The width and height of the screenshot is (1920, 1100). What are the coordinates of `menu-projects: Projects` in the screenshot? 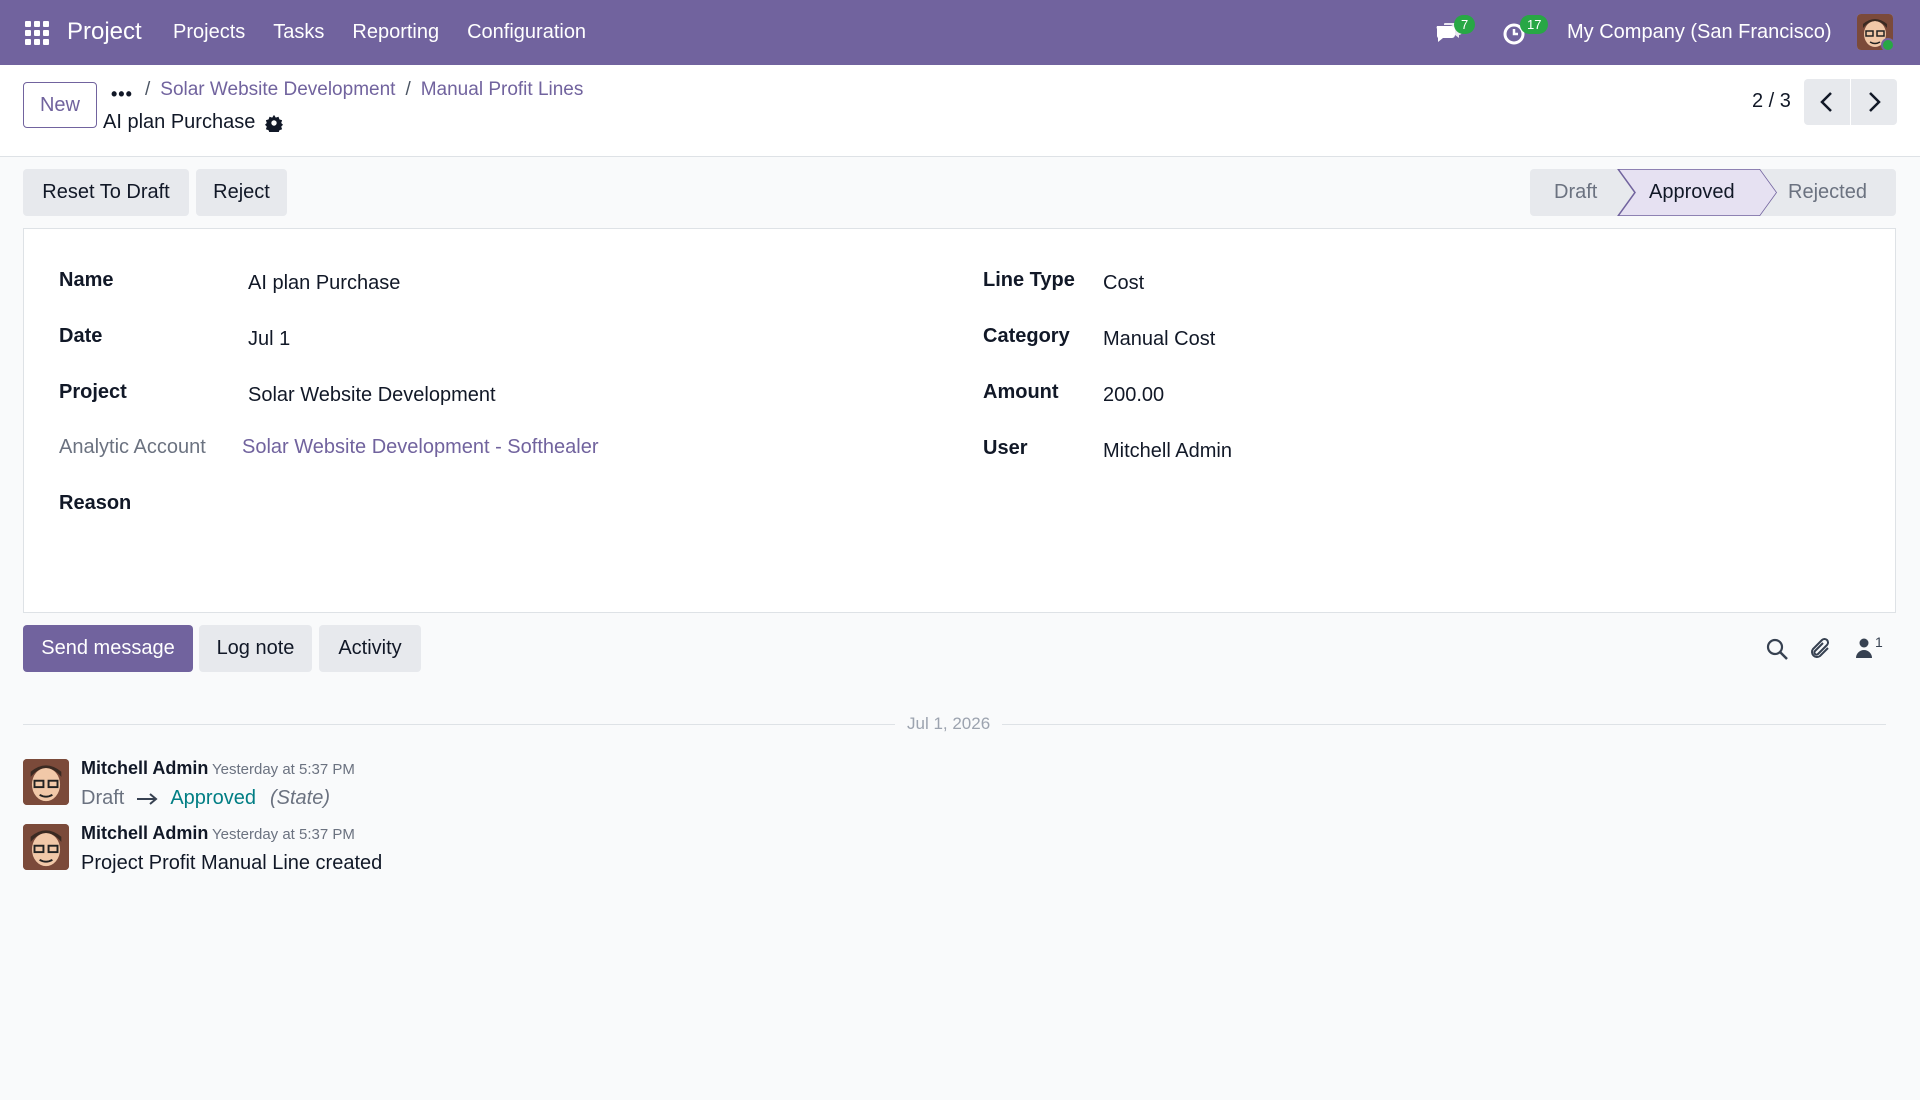 It's located at (209, 32).